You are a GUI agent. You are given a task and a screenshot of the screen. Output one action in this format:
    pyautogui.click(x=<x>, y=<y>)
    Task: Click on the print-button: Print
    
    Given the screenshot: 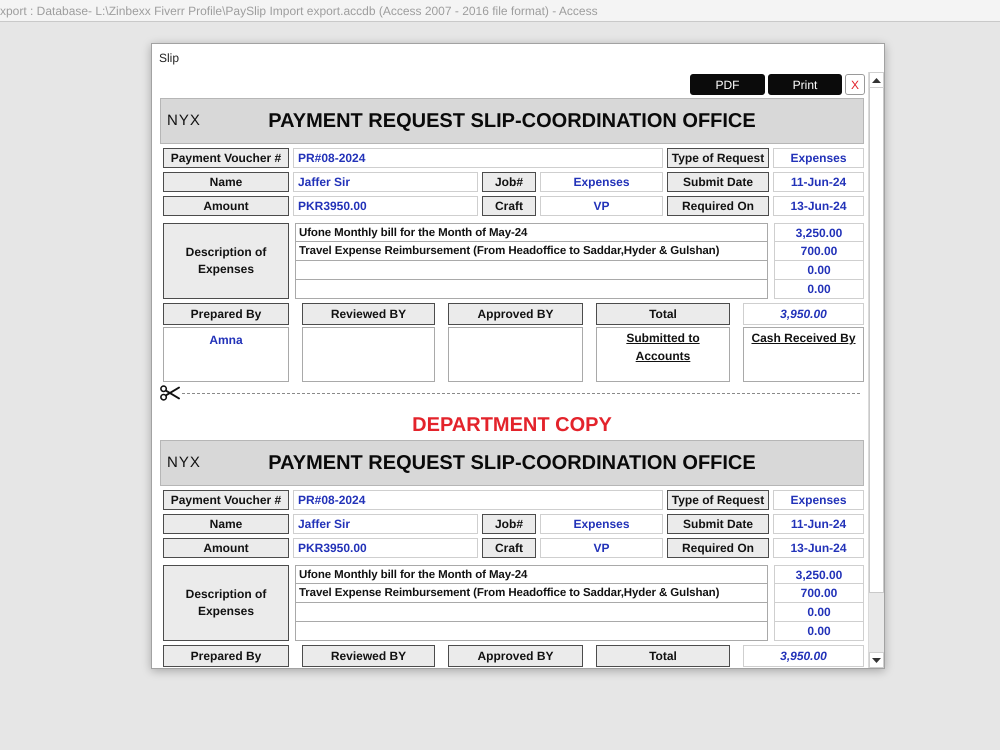 What is the action you would take?
    pyautogui.click(x=805, y=84)
    